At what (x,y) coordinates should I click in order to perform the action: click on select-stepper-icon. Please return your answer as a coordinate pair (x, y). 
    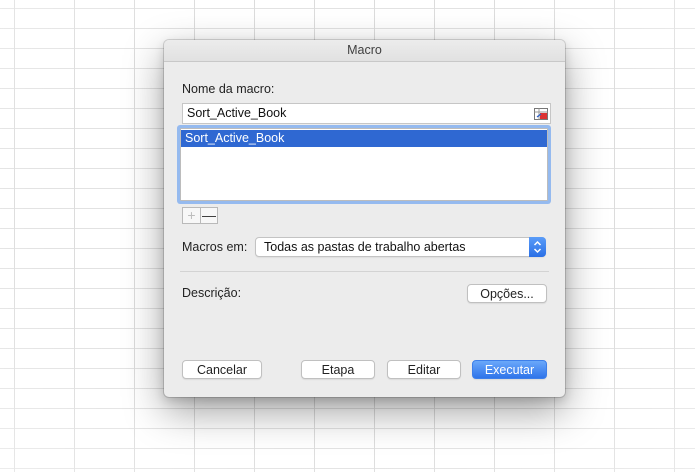
    Looking at the image, I should click on (537, 247).